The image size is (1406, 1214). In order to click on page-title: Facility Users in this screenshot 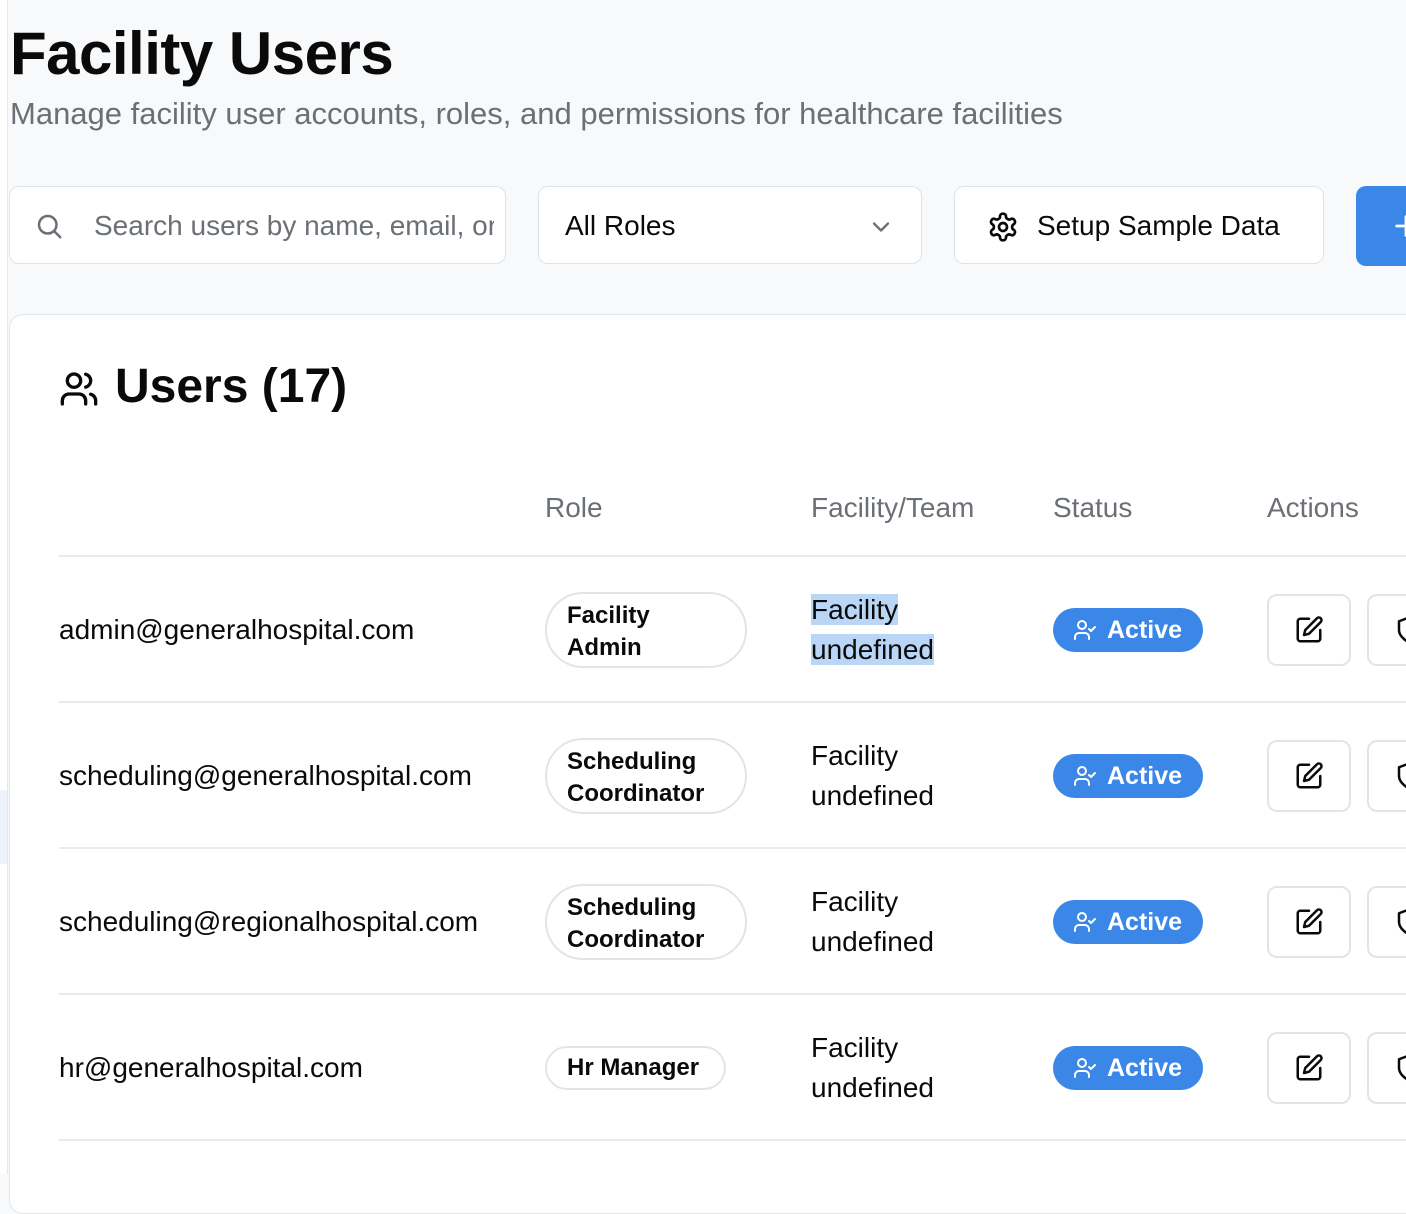, I will do `click(202, 53)`.